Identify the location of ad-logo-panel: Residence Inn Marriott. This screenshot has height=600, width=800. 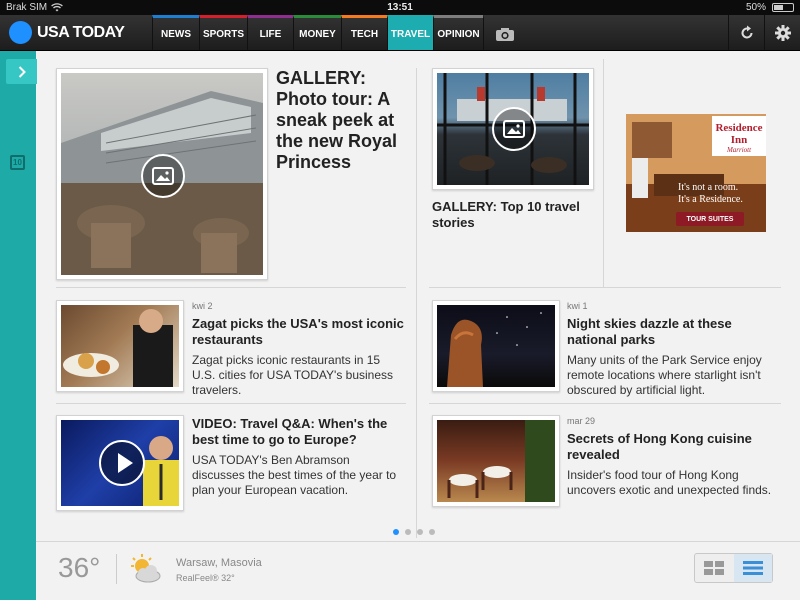
(739, 136).